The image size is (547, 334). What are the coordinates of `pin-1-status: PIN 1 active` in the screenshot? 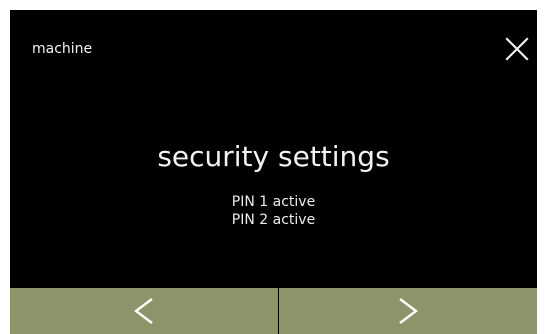 It's located at (273, 202).